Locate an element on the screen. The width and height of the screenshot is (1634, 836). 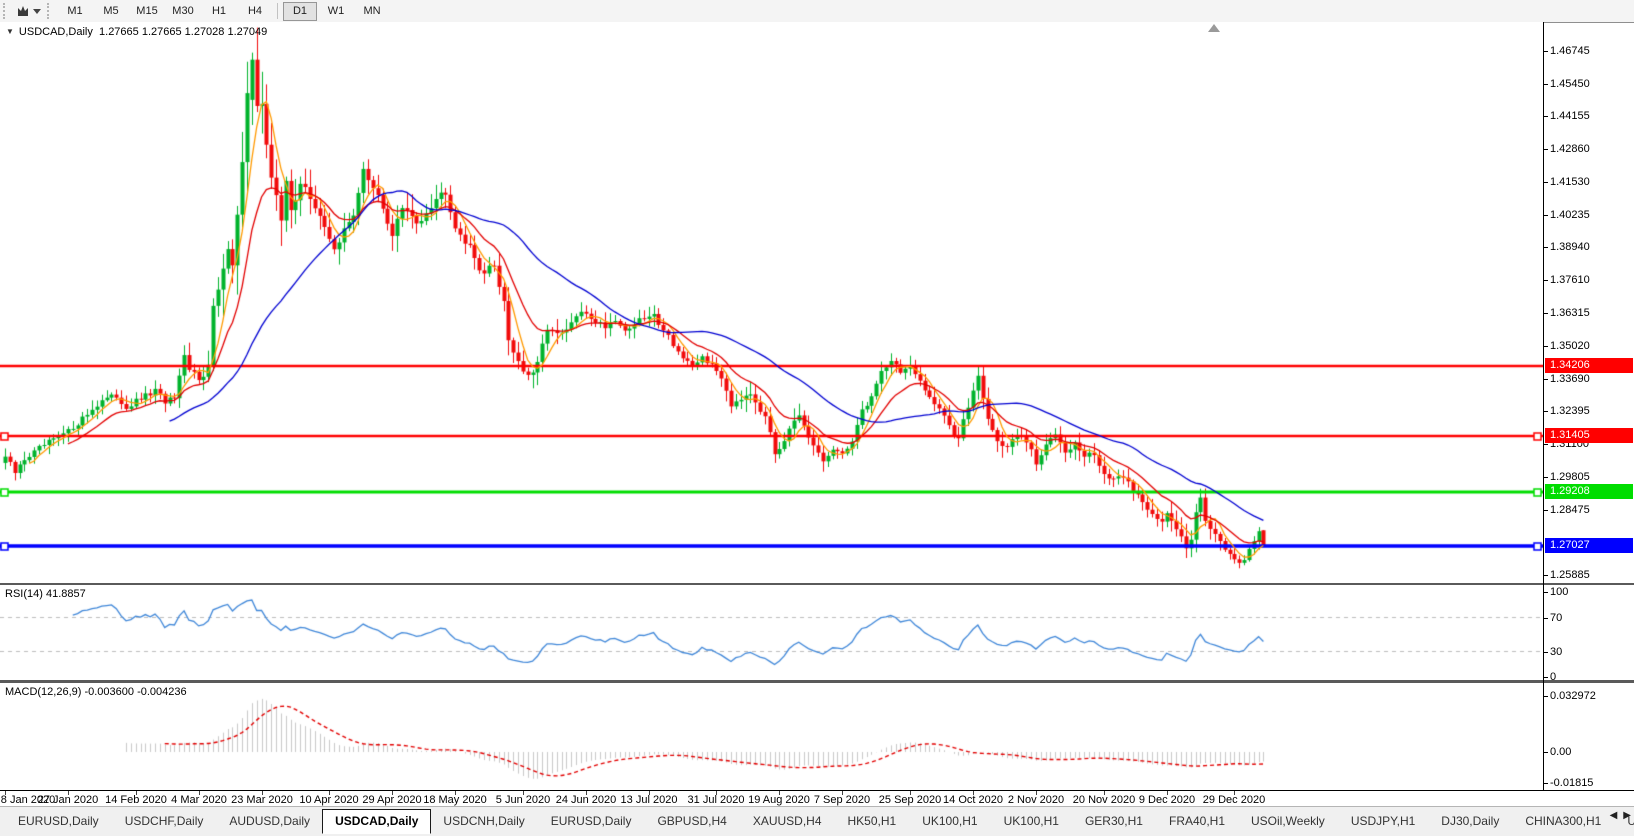
date-label: 9 Dec 2020 is located at coordinates (1167, 800).